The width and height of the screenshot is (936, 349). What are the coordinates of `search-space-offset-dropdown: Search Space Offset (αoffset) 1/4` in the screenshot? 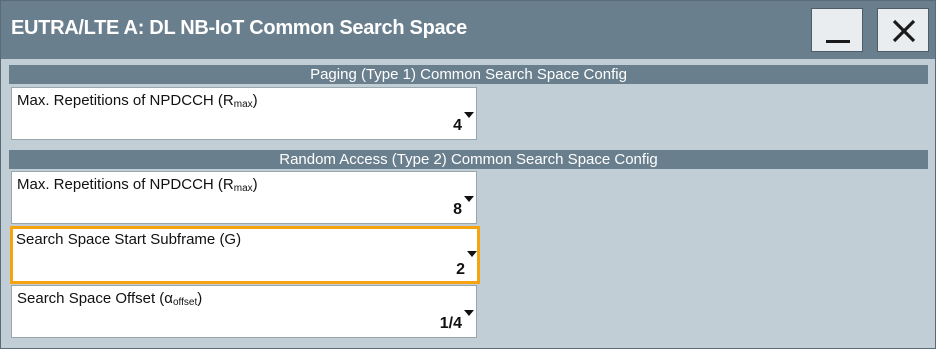 It's located at (244, 311).